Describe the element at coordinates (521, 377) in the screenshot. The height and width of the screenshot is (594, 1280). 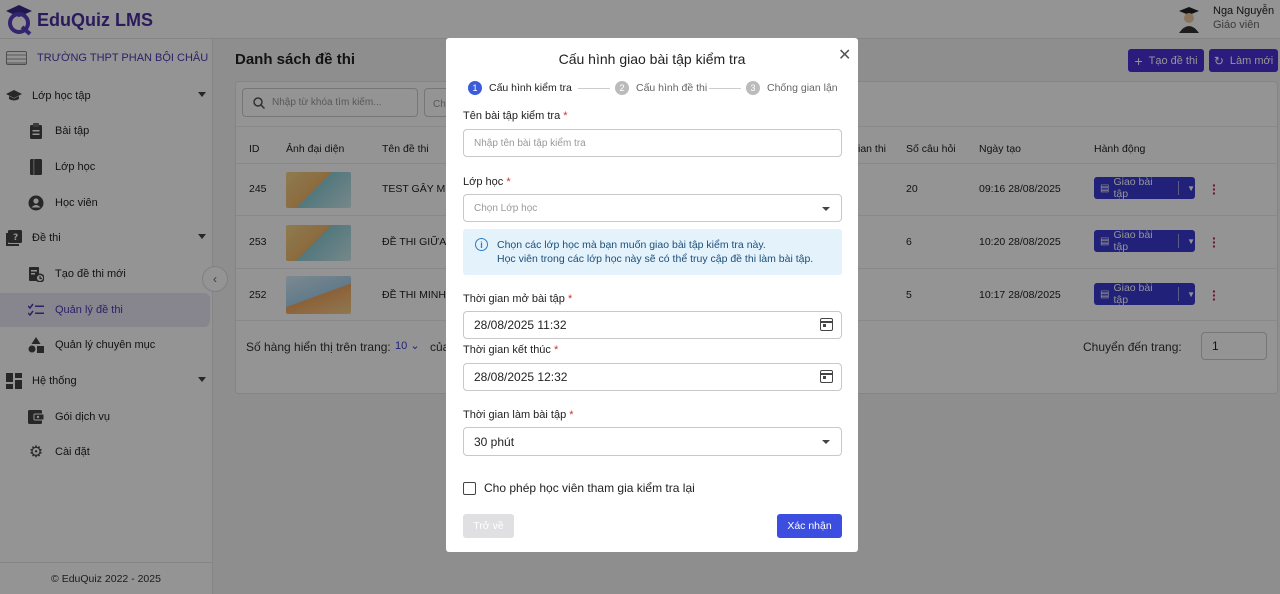
I see `end-time-value: 28/08/2025 12:32` at that location.